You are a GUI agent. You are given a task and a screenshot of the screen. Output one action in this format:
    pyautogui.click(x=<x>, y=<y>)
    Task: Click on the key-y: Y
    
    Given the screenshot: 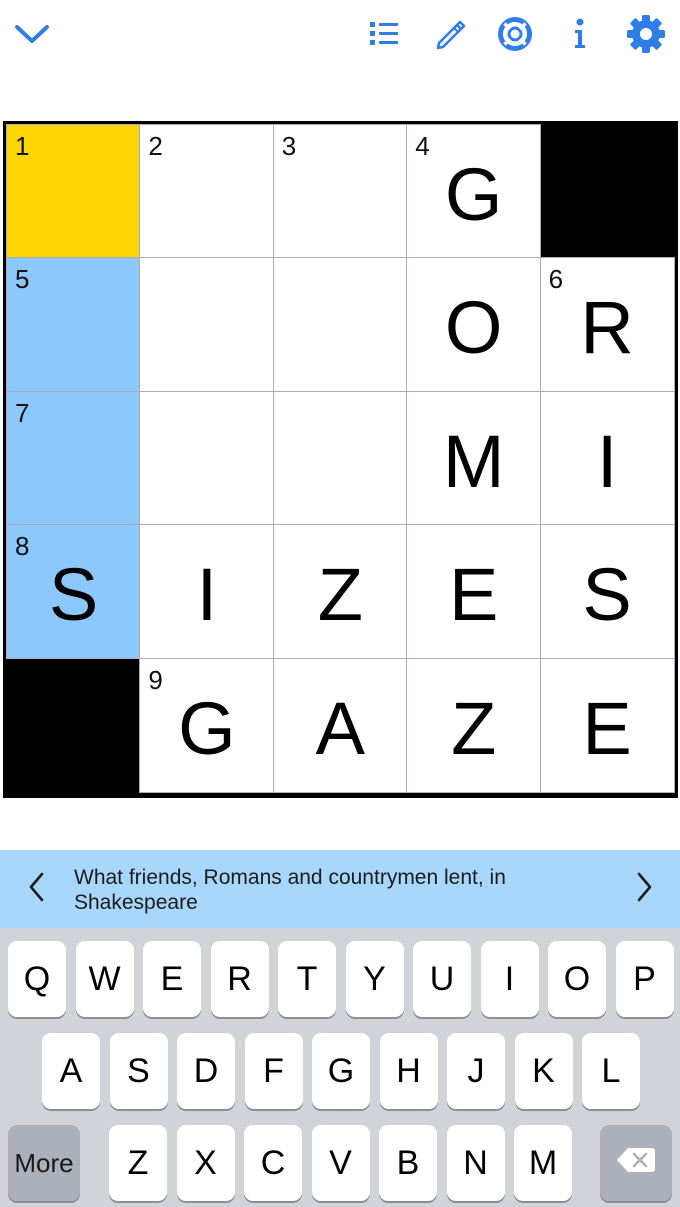 What is the action you would take?
    pyautogui.click(x=374, y=979)
    